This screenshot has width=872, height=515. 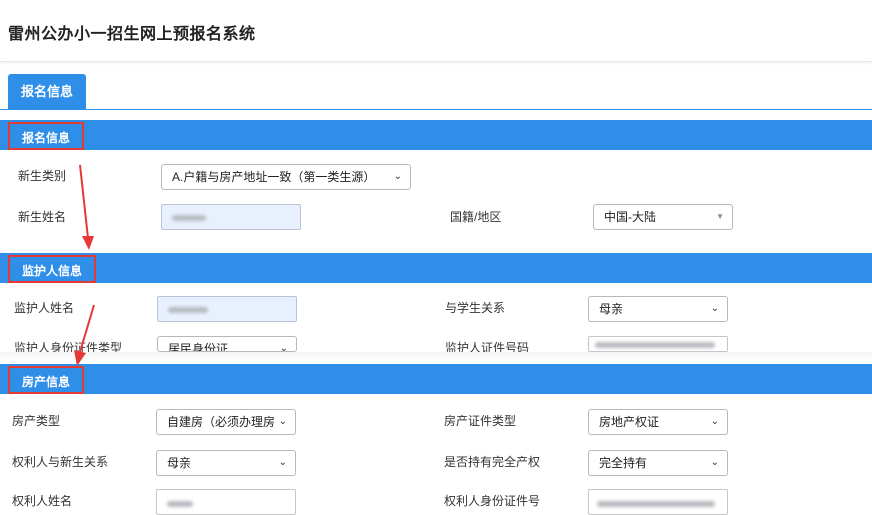 I want to click on guardian-id-type-select: 居民身份证 ⌄, so click(x=227, y=344).